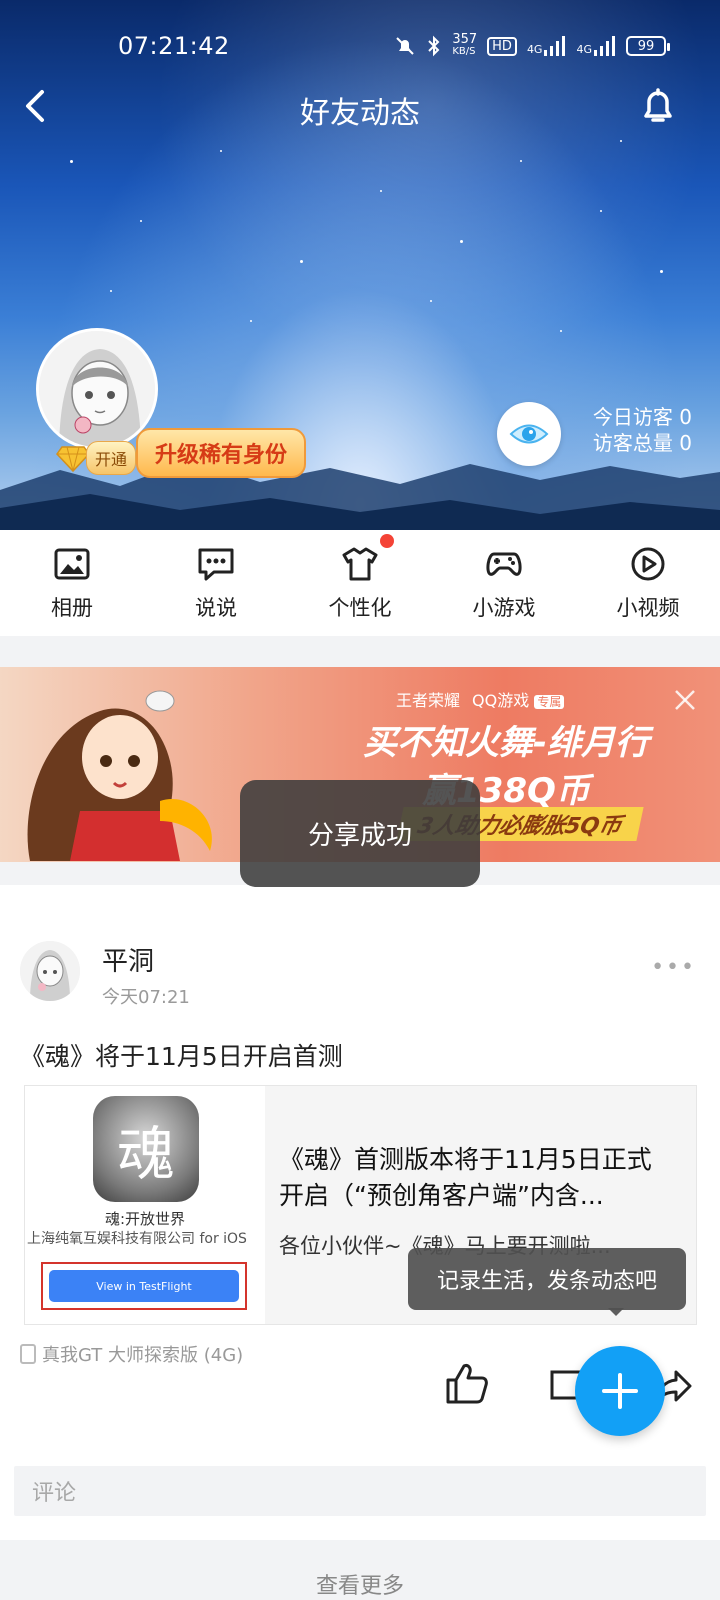  What do you see at coordinates (143, 1355) in the screenshot?
I see `device-name: 真我GT 大师探索版 (4G)` at bounding box center [143, 1355].